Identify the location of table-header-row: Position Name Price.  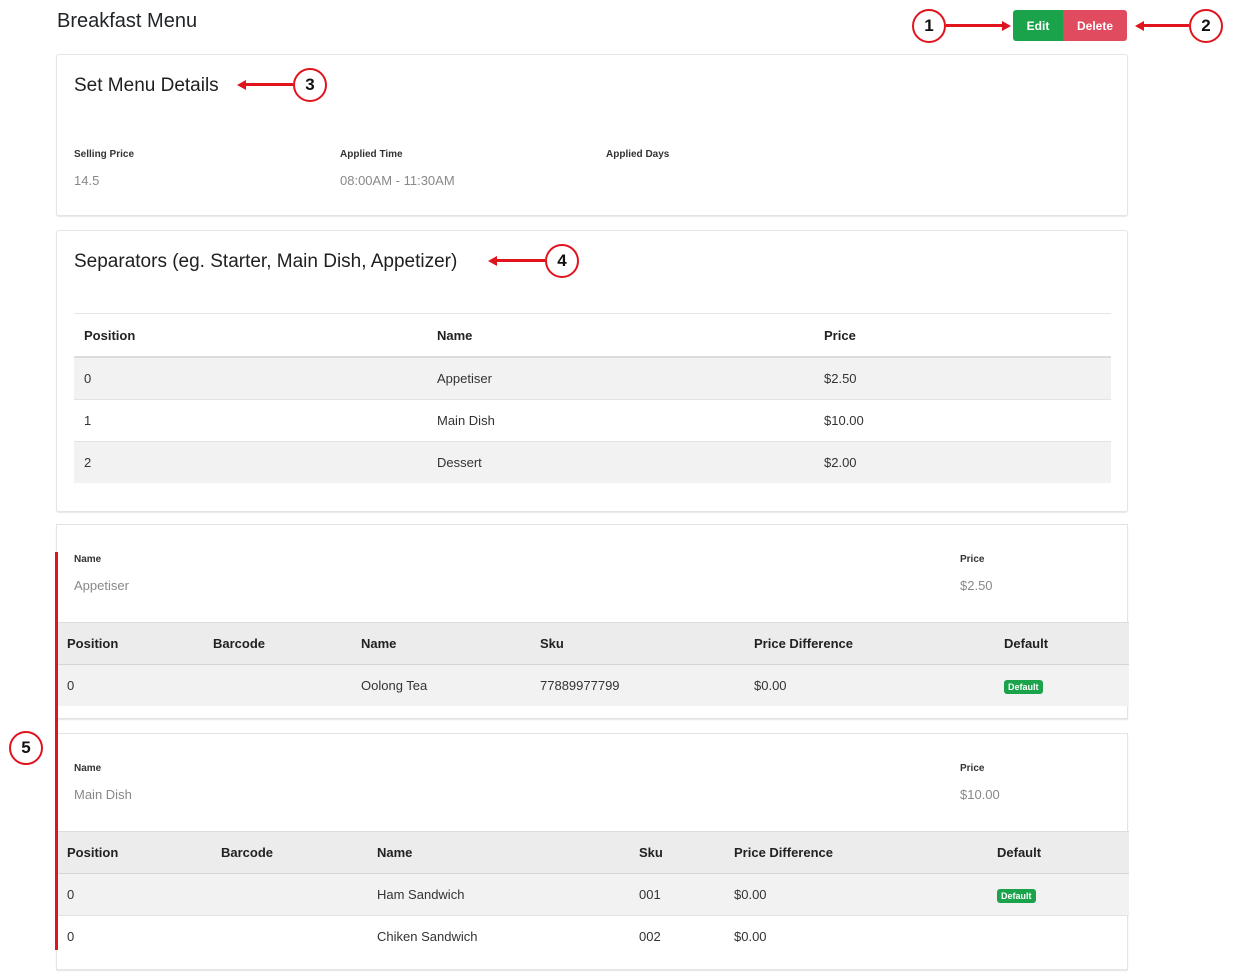
(592, 335).